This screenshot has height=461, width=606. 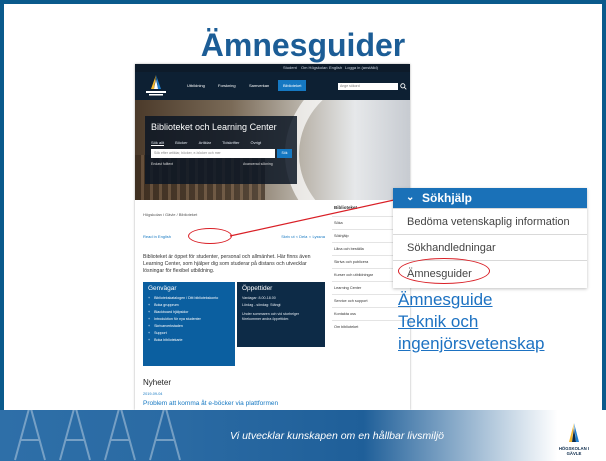 I want to click on submenu-header: ⌄ Sökhjälp, so click(x=490, y=198).